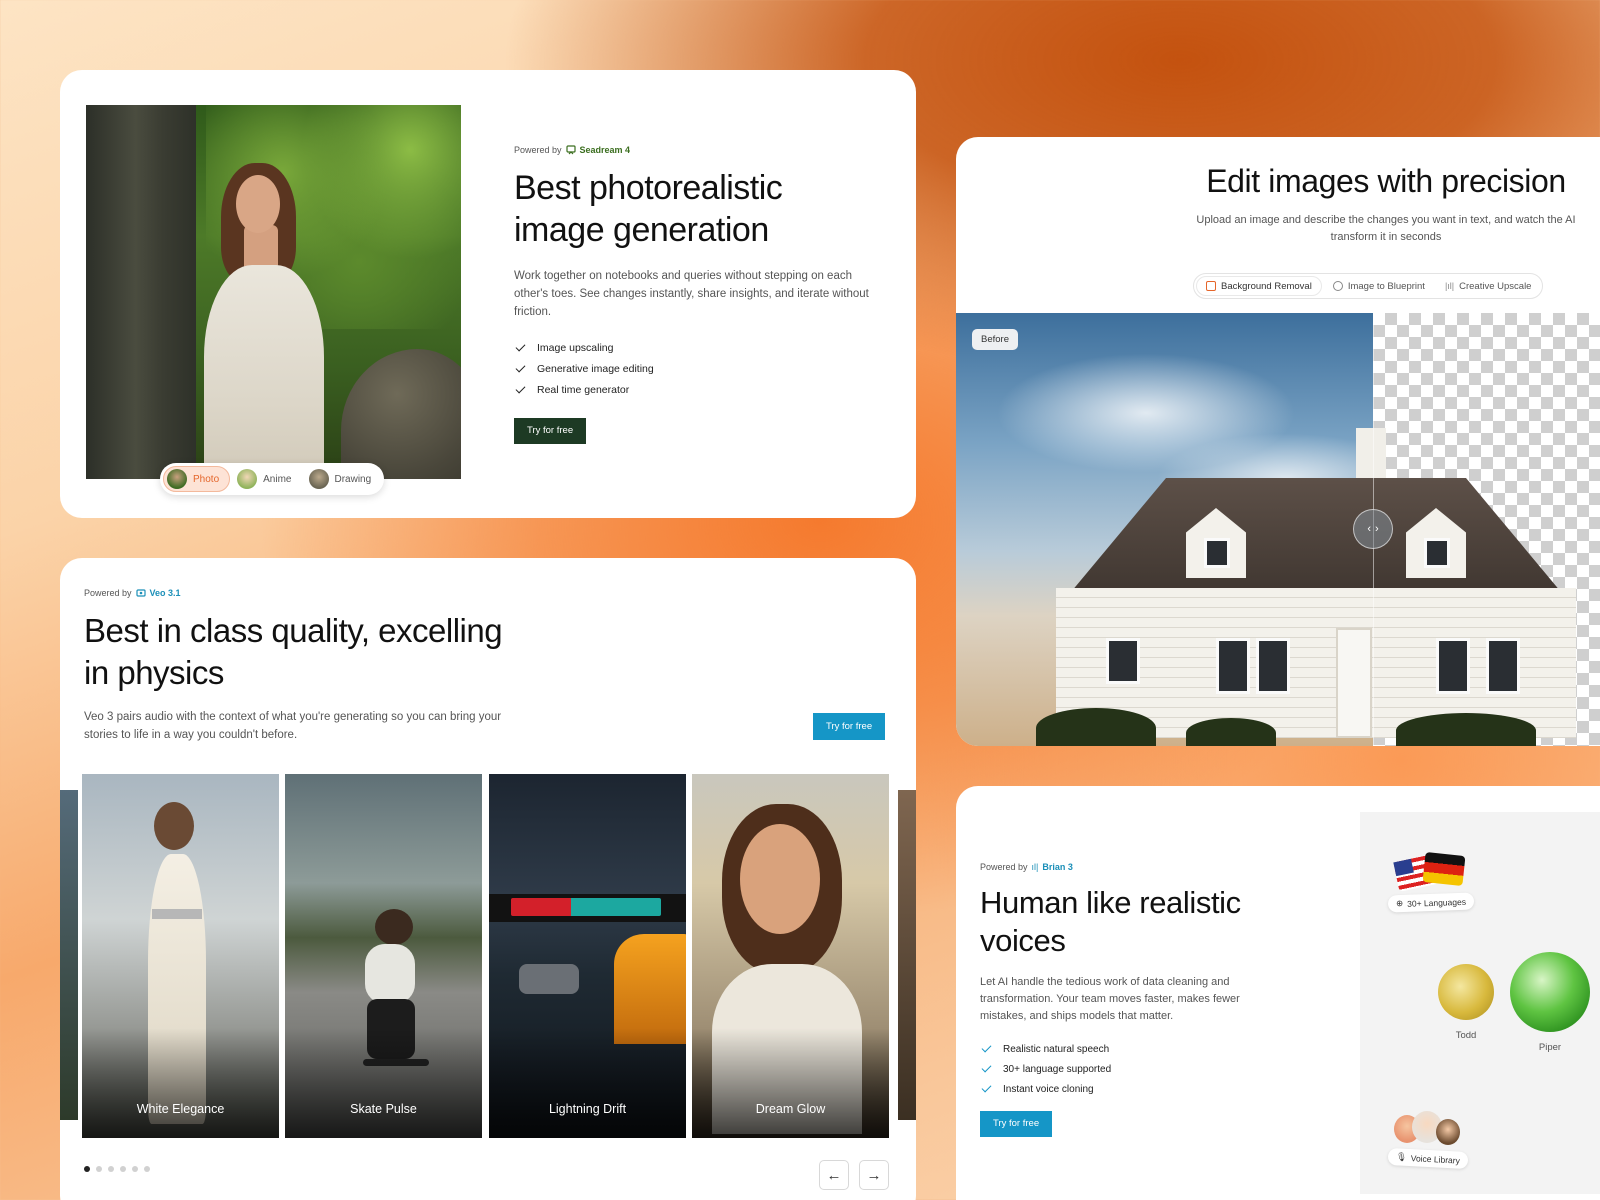  I want to click on languages-chip: ⊕ 30+ Languages, so click(1431, 902).